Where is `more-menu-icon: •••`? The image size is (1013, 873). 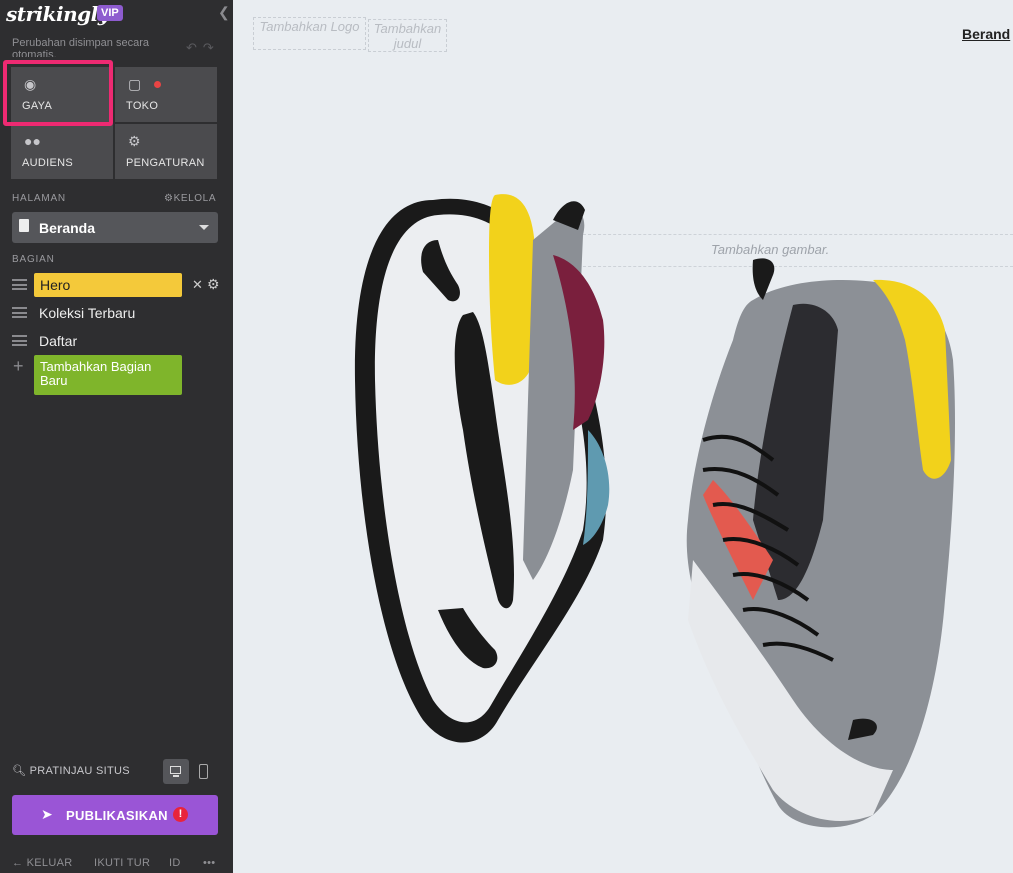 more-menu-icon: ••• is located at coordinates (209, 863).